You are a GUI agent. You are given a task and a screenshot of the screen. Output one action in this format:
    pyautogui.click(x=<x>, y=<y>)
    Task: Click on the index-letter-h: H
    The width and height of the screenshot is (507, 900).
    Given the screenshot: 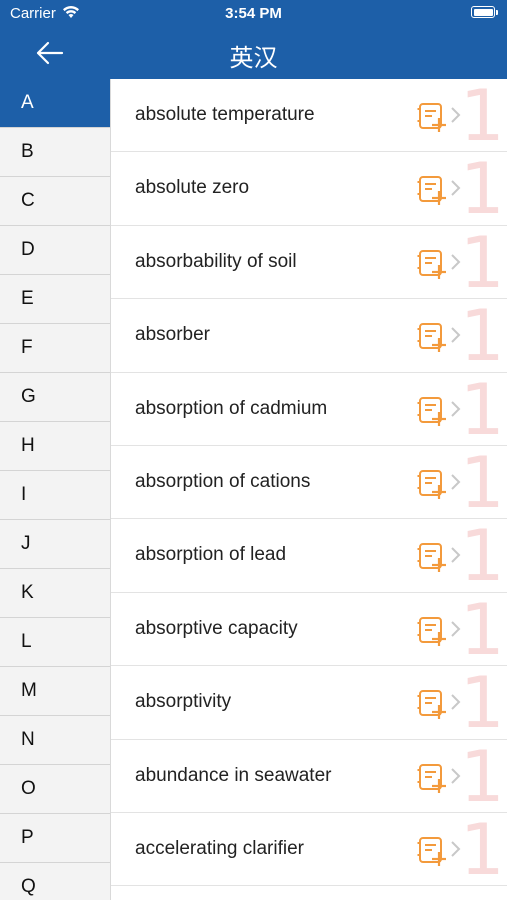 What is the action you would take?
    pyautogui.click(x=55, y=446)
    